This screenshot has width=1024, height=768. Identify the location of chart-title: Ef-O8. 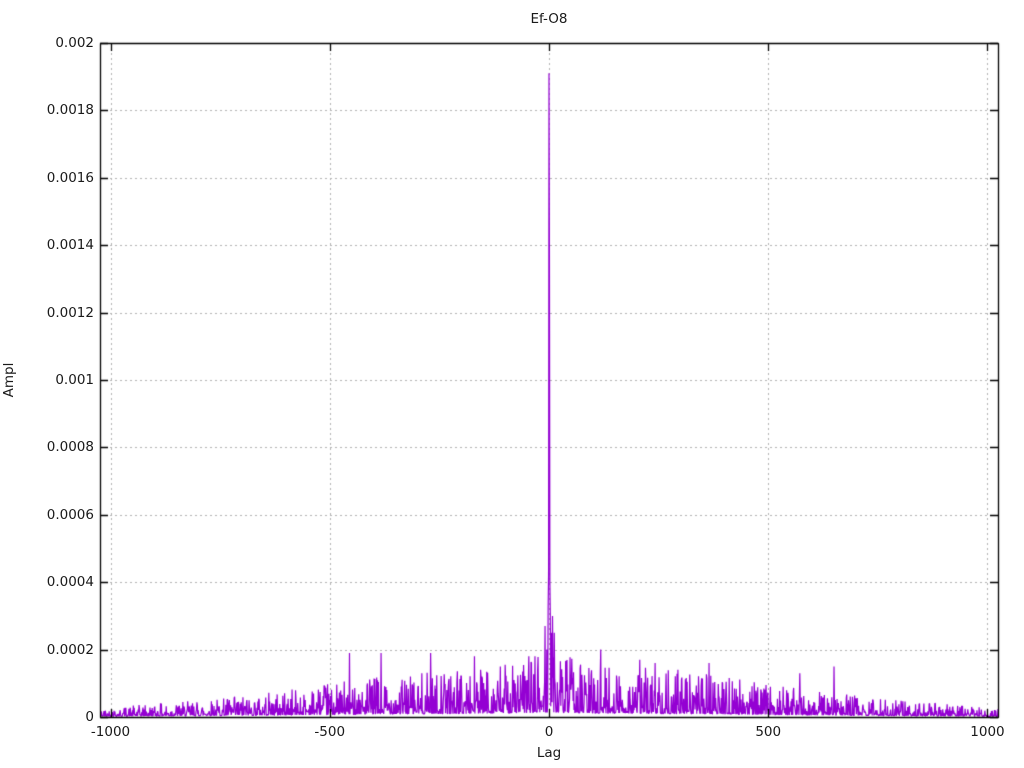
(549, 19).